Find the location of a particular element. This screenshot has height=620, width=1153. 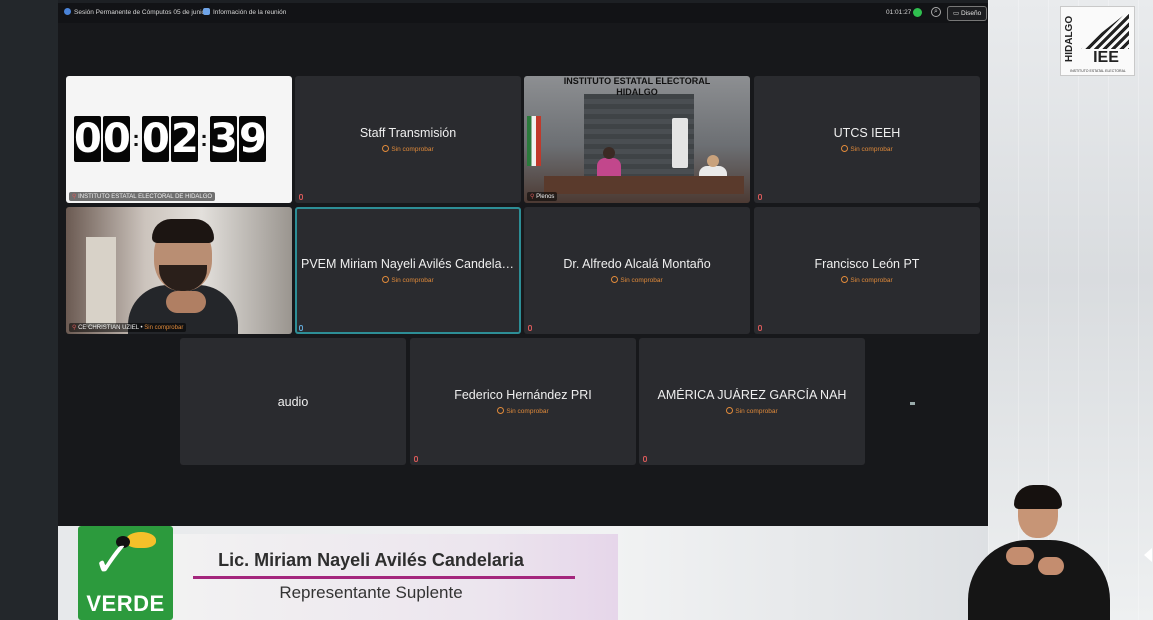

participant-name-tag: ⚲ CE CHRISTIAN UZIEL • Sin comprobar is located at coordinates (128, 327).